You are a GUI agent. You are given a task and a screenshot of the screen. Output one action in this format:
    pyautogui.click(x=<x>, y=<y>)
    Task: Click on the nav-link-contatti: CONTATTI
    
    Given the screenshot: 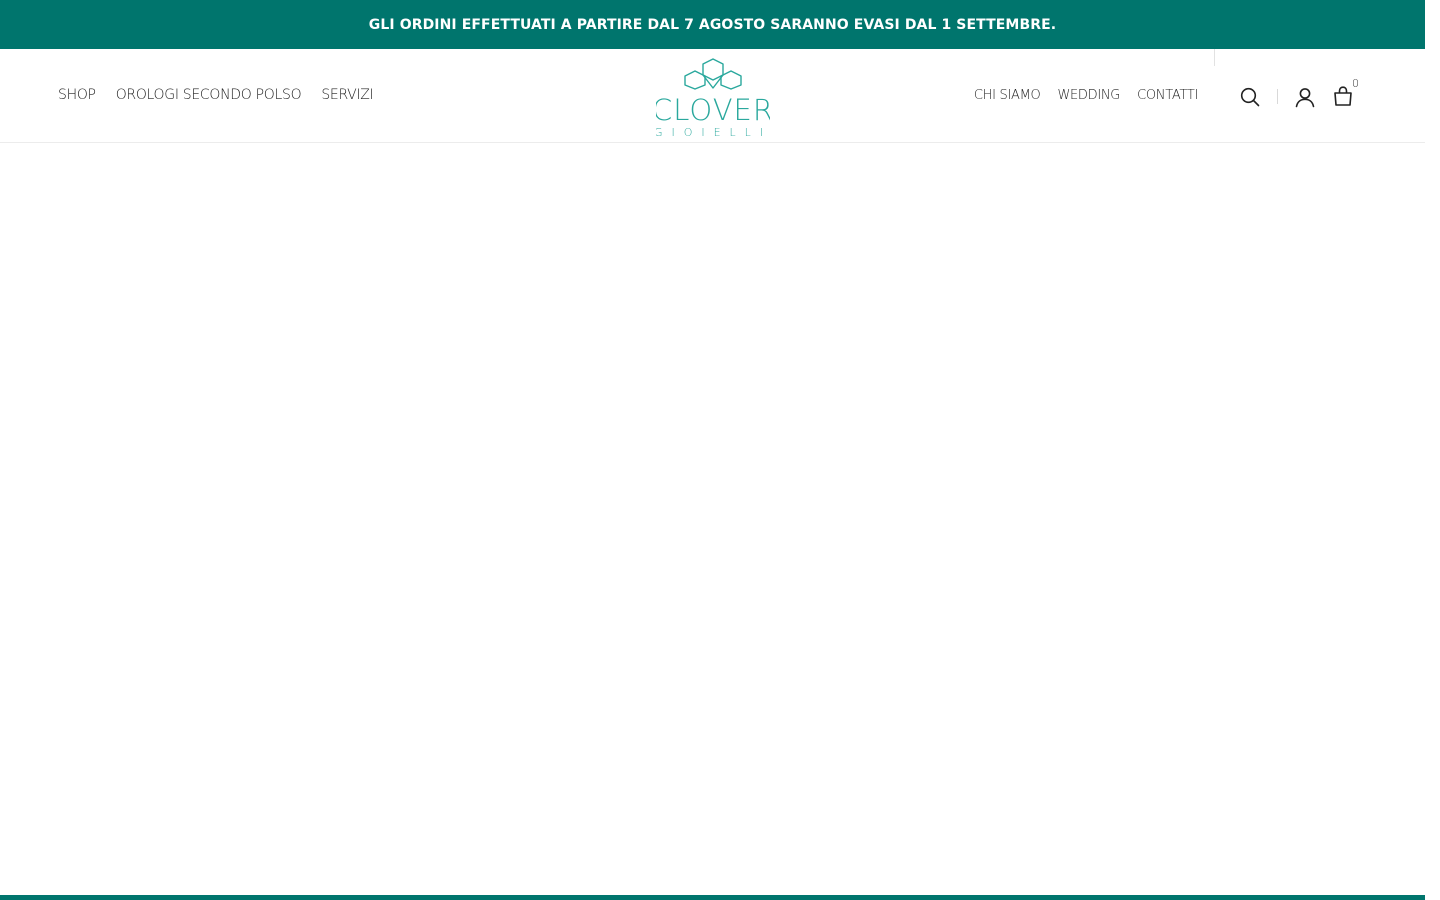 What is the action you would take?
    pyautogui.click(x=1167, y=95)
    